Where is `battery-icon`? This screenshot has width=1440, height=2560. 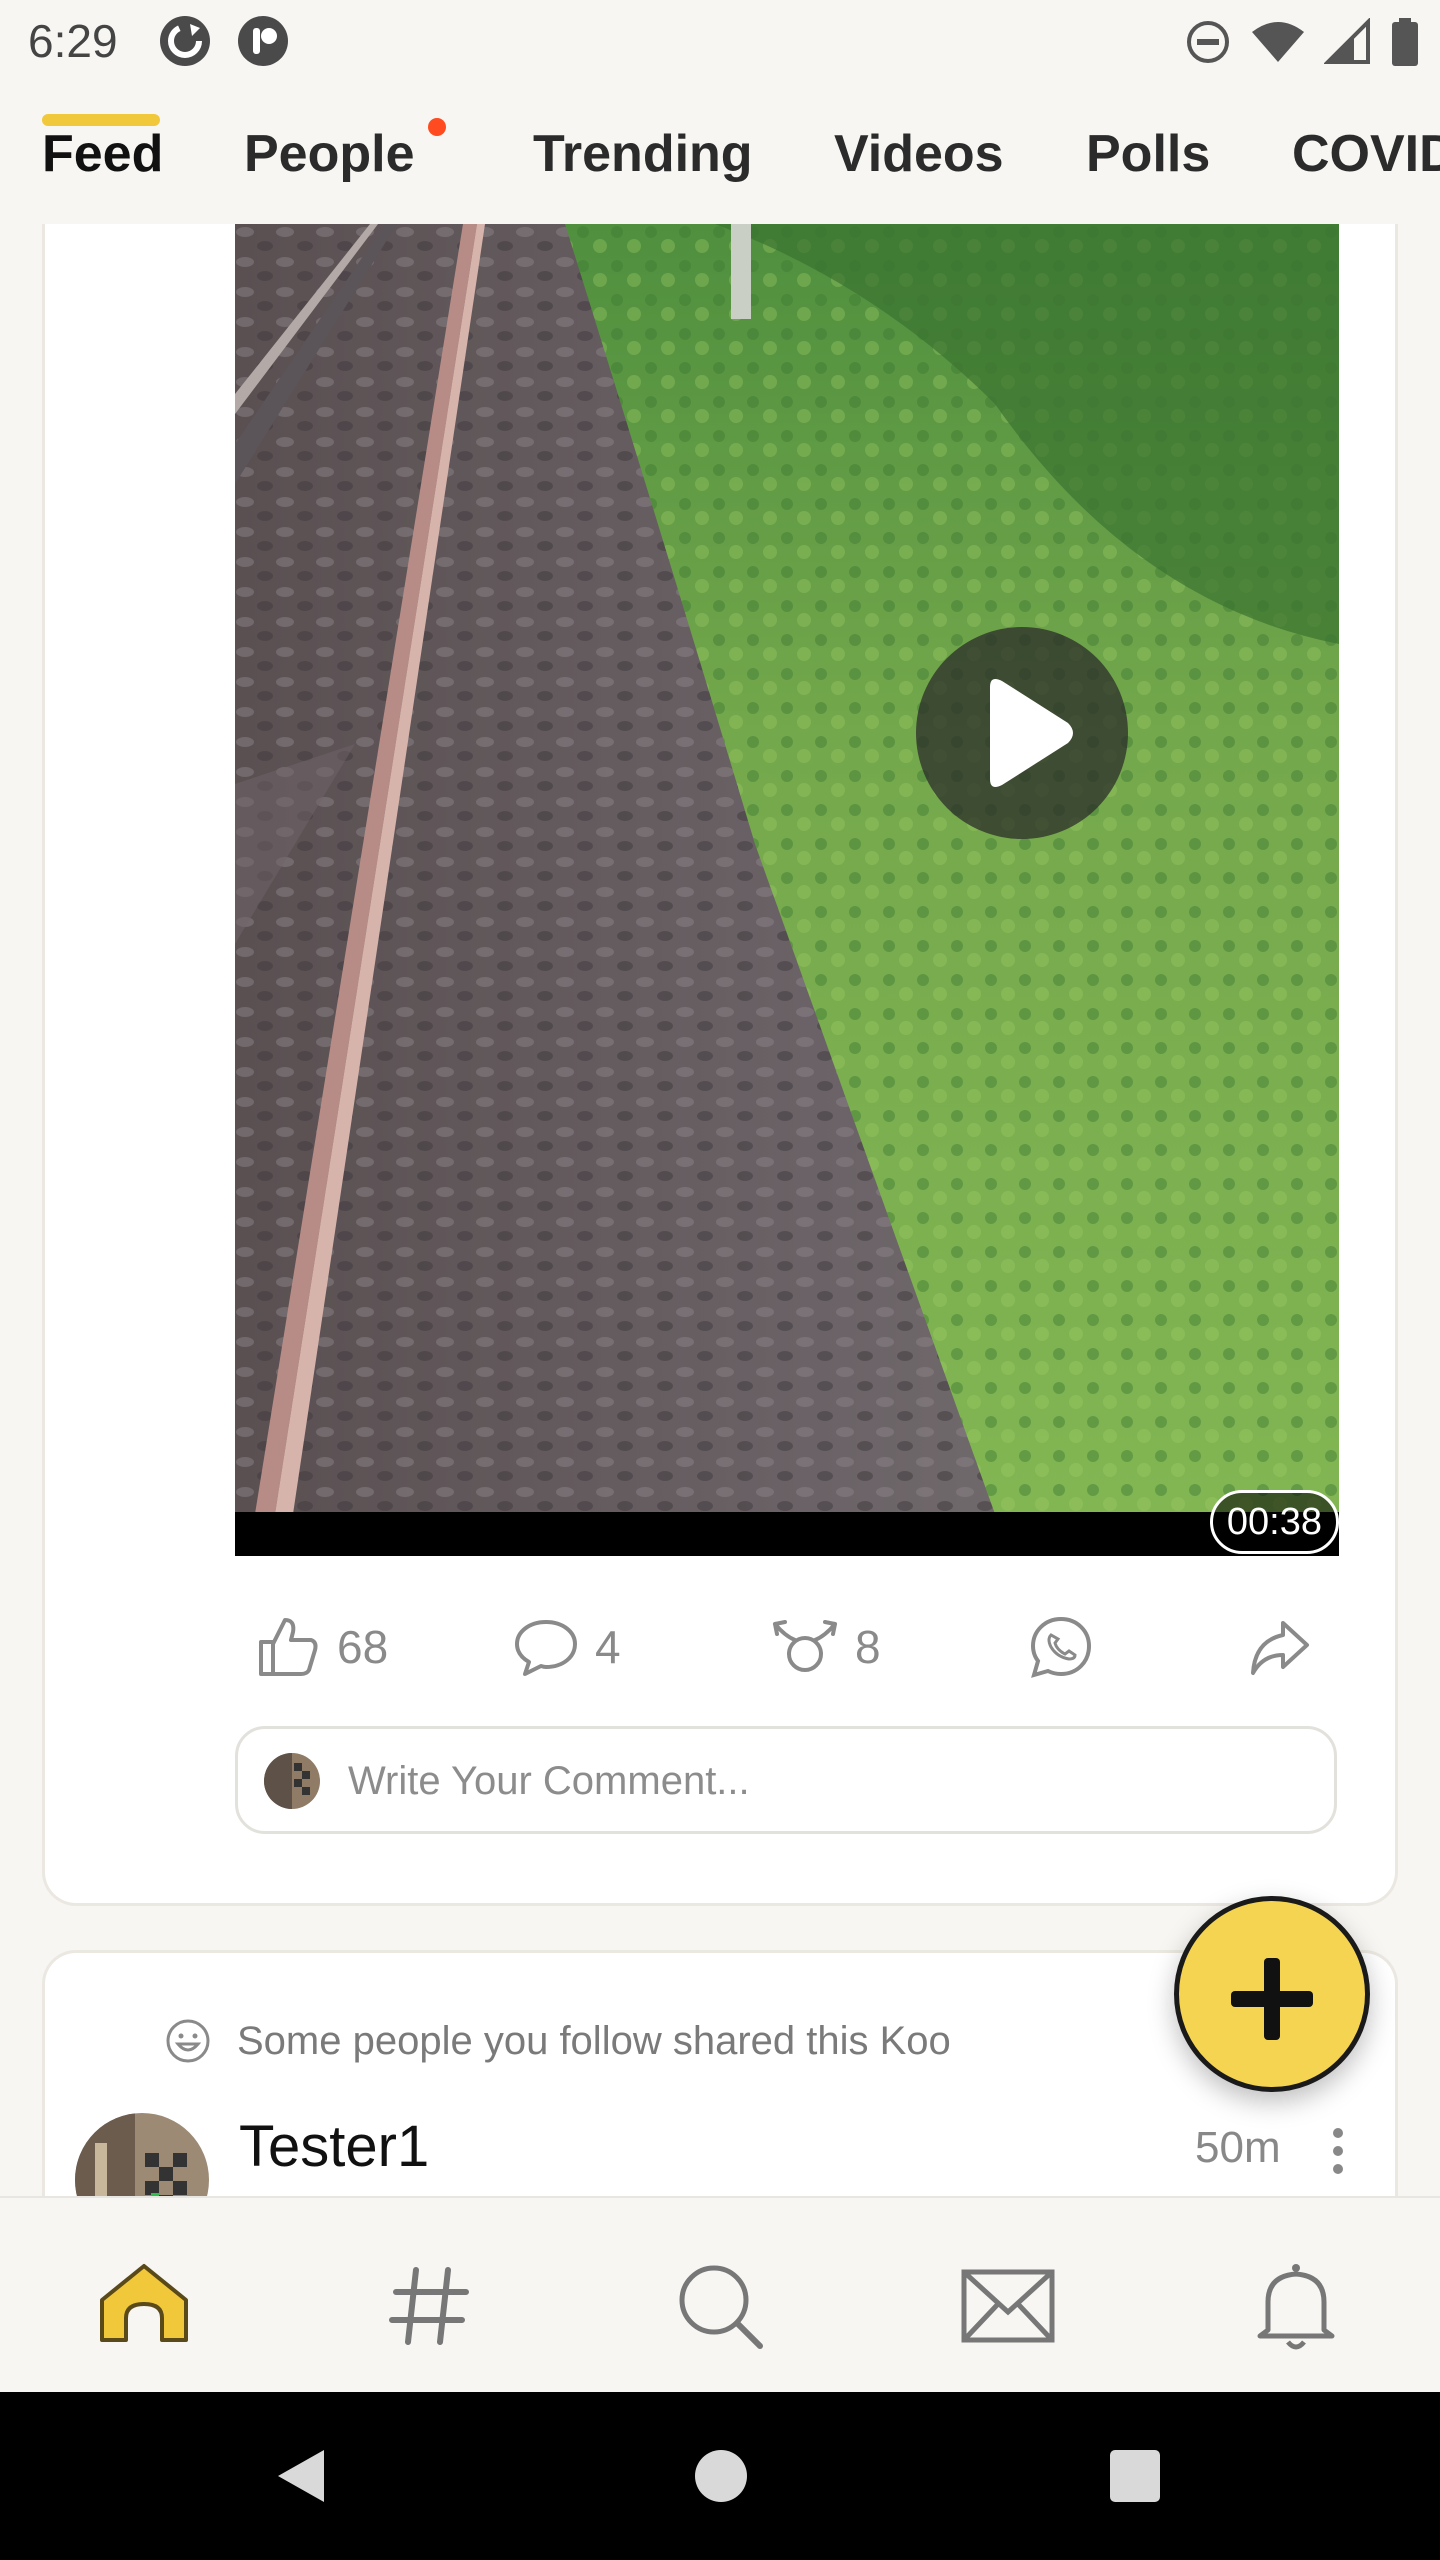 battery-icon is located at coordinates (1405, 42).